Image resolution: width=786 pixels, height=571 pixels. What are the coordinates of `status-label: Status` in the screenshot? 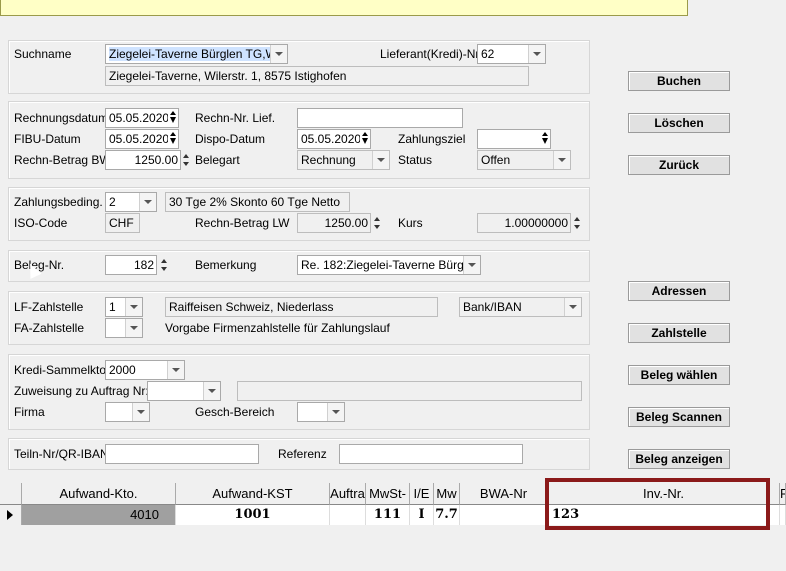 It's located at (415, 160).